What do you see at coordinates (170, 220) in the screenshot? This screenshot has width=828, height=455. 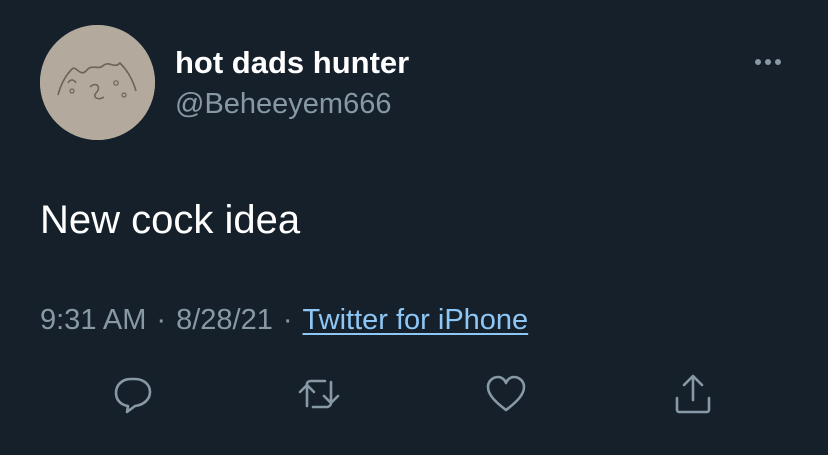 I see `tweet-text: New cock idea` at bounding box center [170, 220].